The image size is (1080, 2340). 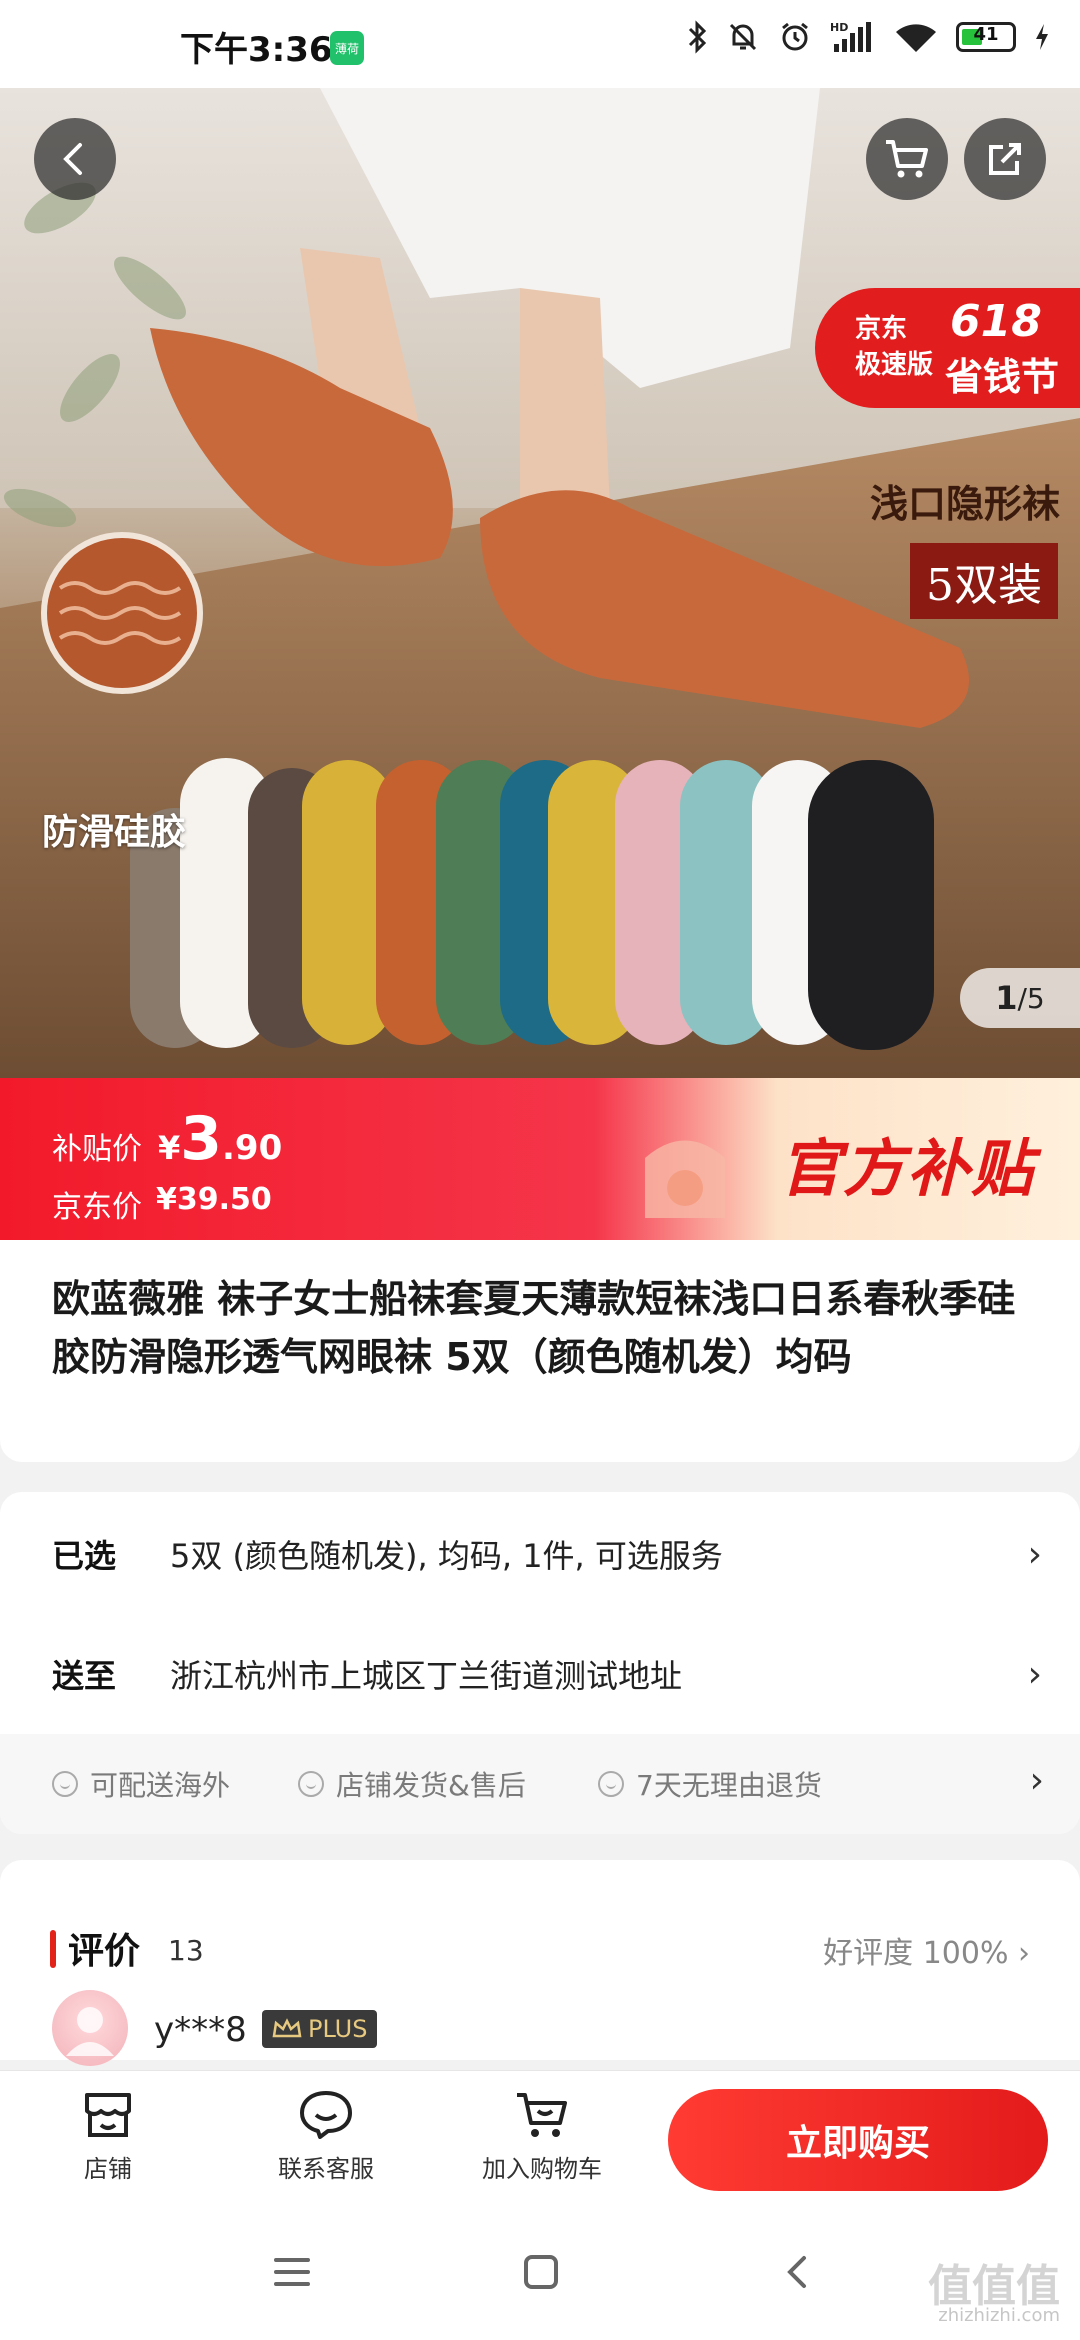 I want to click on promo-line2: 极速版, so click(x=894, y=365).